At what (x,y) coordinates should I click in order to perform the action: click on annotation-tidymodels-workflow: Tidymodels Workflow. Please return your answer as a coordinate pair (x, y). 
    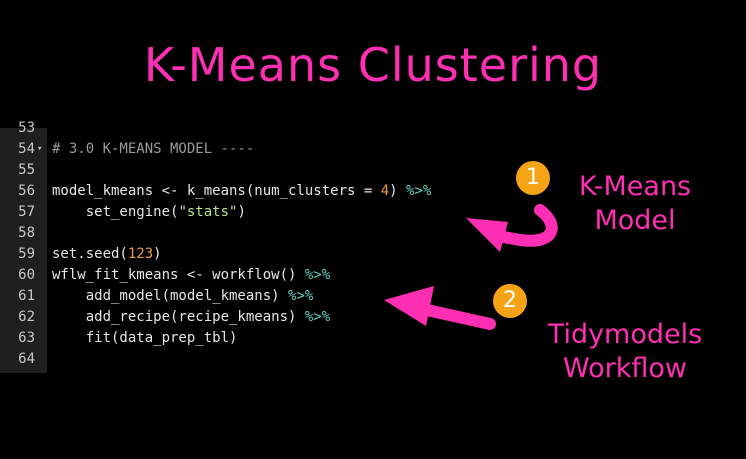
    Looking at the image, I should click on (625, 352).